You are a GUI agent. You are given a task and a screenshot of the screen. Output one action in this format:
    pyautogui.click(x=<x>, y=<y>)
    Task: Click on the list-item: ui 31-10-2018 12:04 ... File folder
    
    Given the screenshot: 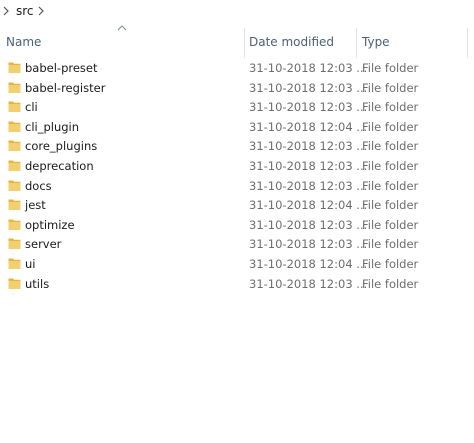 What is the action you would take?
    pyautogui.click(x=237, y=264)
    